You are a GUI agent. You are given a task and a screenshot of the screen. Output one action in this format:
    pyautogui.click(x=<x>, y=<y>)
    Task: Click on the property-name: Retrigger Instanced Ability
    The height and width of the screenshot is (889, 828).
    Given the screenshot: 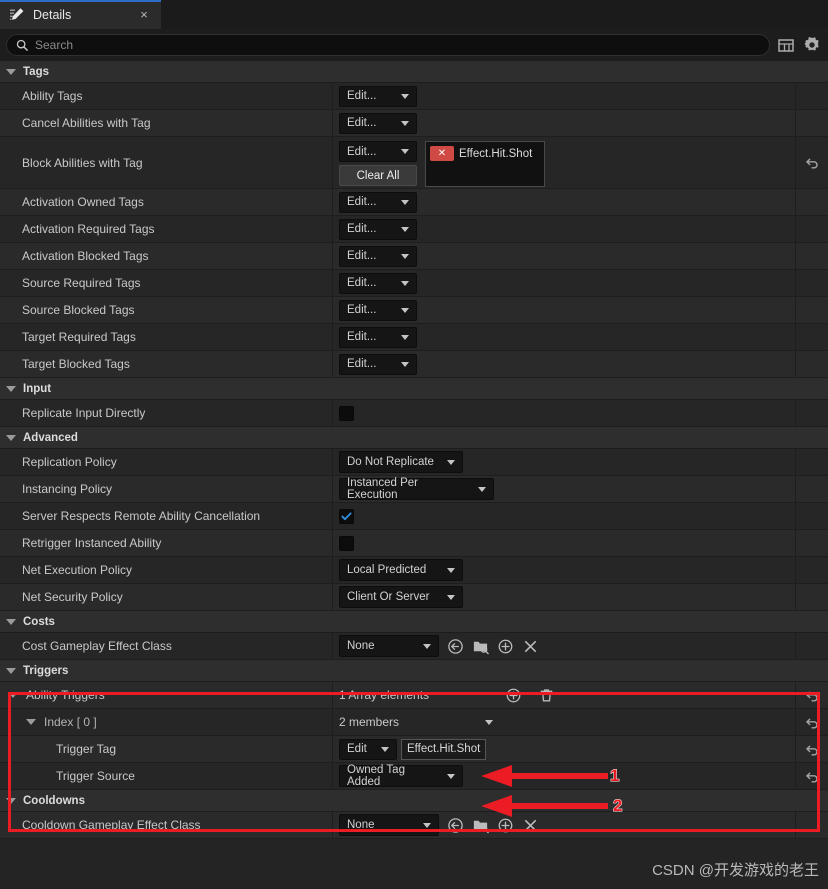 What is the action you would take?
    pyautogui.click(x=166, y=543)
    